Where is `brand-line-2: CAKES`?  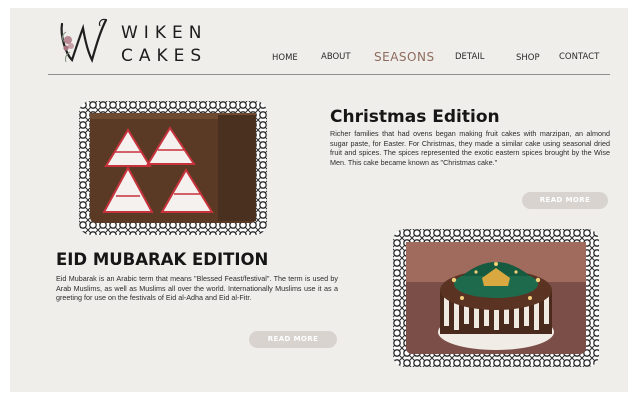
brand-line-2: CAKES is located at coordinates (164, 56).